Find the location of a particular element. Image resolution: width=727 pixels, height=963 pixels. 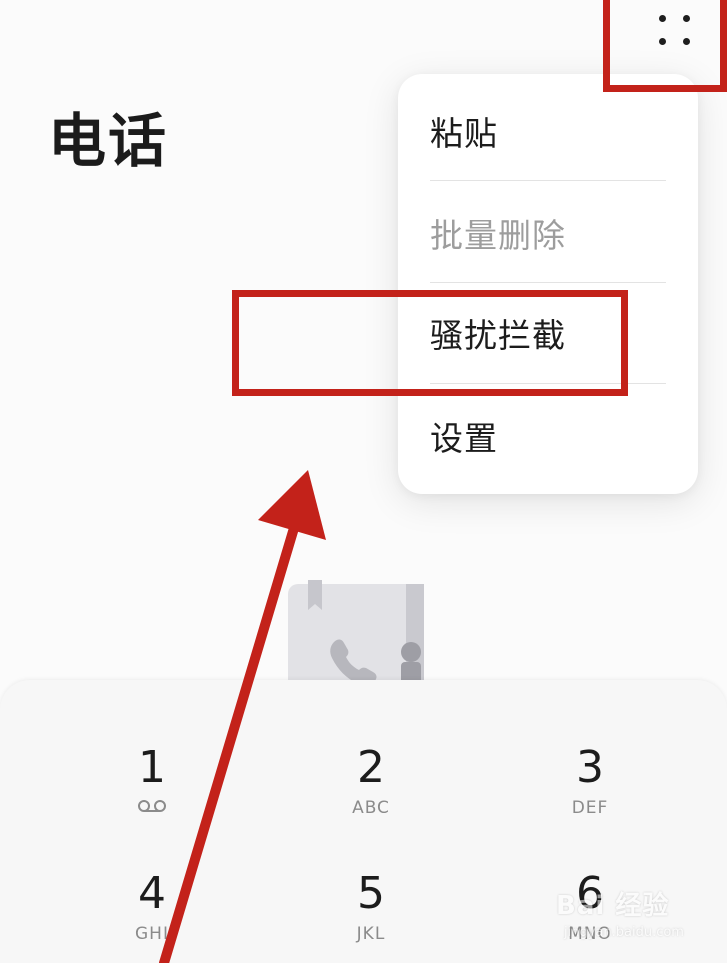

menu-item-paste: 粘贴 is located at coordinates (548, 131).